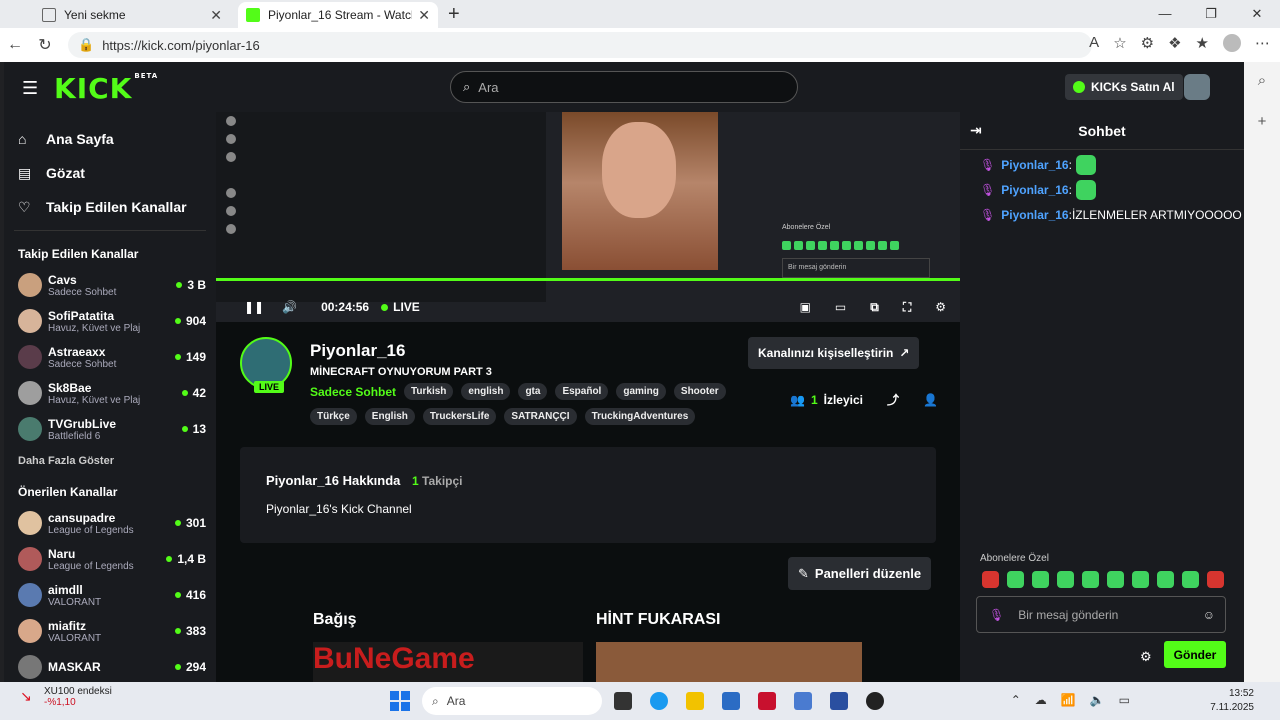 This screenshot has width=1280, height=720. What do you see at coordinates (976, 130) in the screenshot?
I see `collapse-chat-icon: ⇥` at bounding box center [976, 130].